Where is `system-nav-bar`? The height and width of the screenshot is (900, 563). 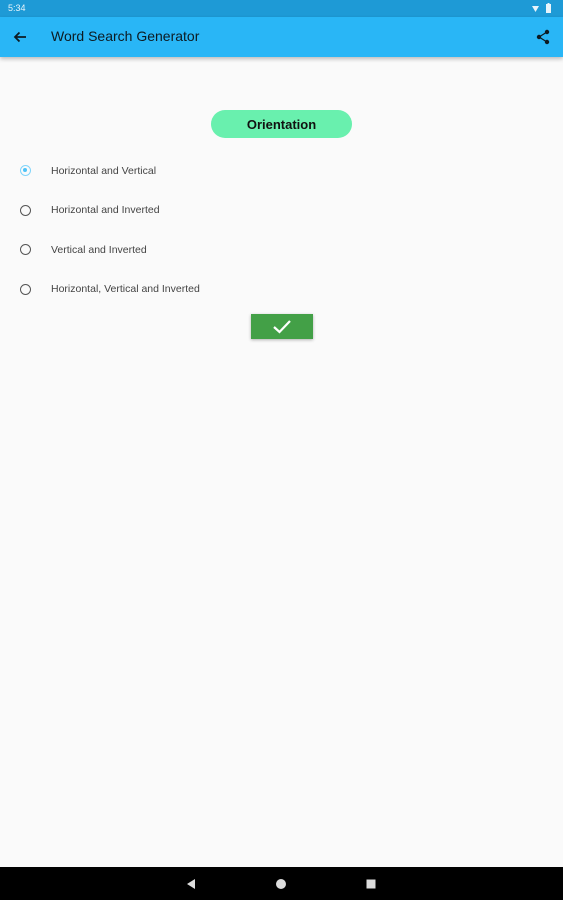
system-nav-bar is located at coordinates (281, 883).